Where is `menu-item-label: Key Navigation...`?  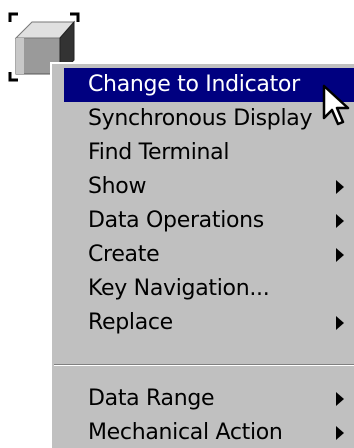
menu-item-label: Key Navigation... is located at coordinates (179, 288).